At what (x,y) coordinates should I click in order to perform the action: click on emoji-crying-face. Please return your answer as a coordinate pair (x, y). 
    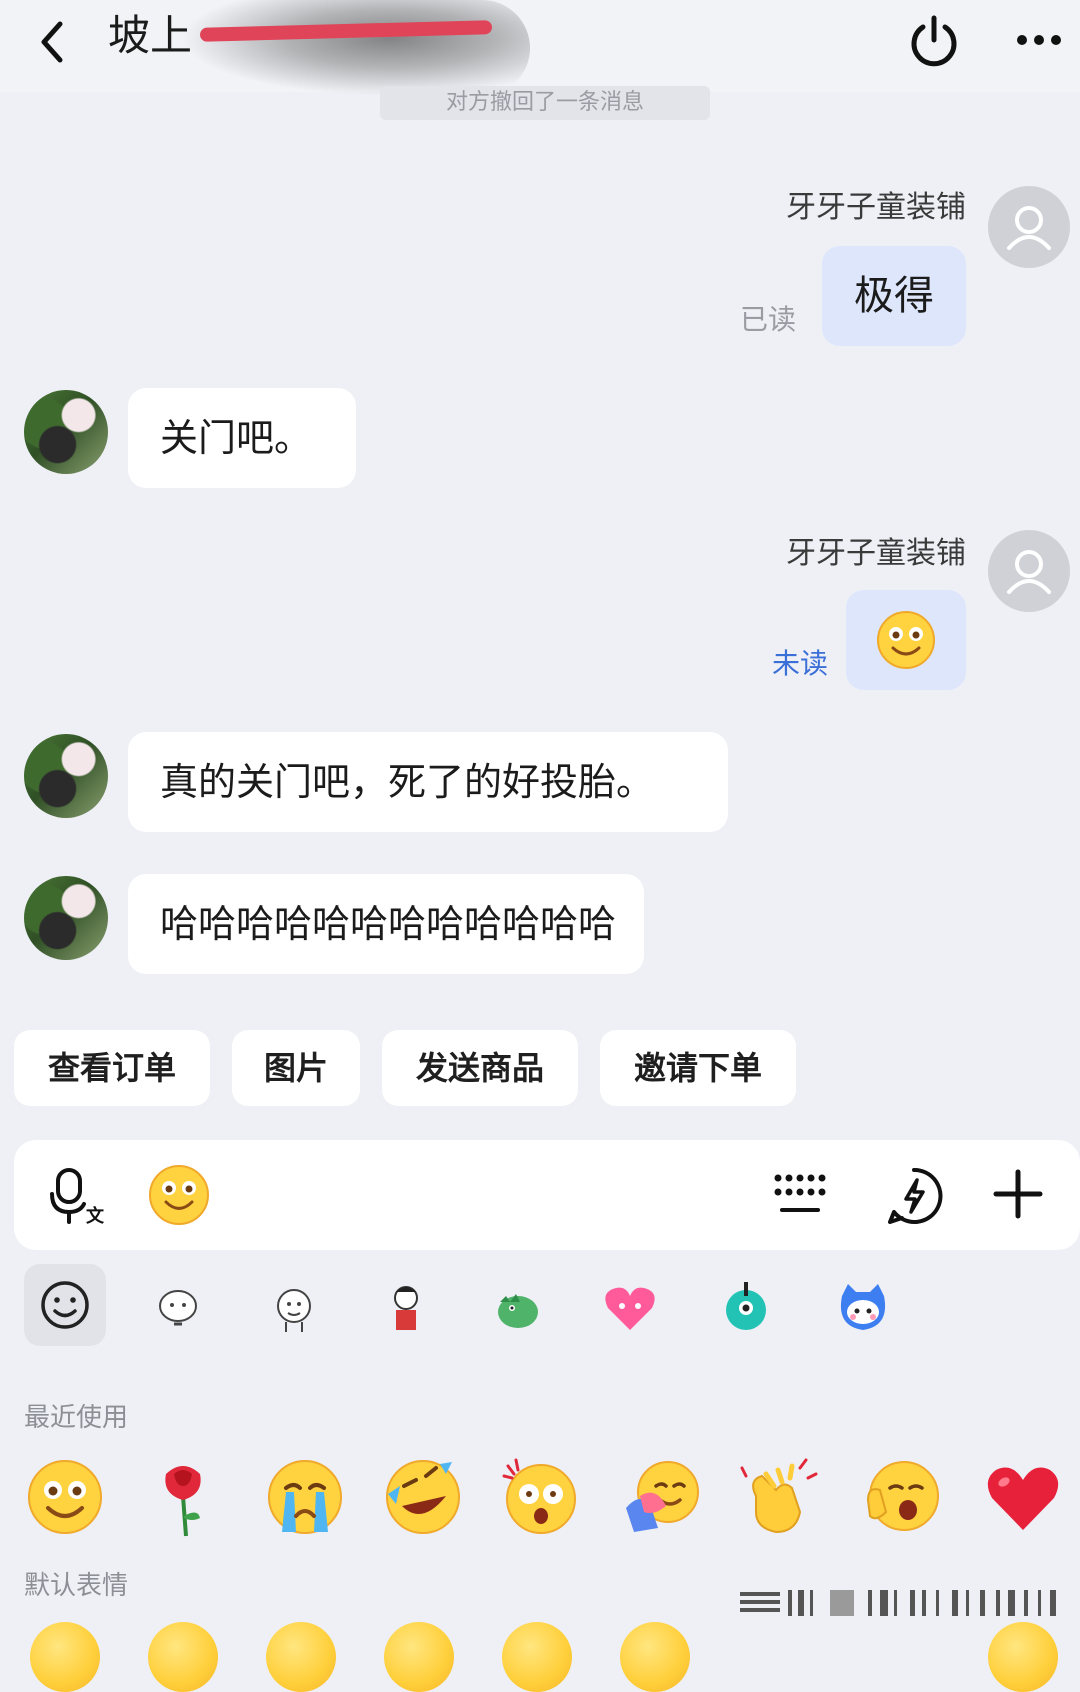
    Looking at the image, I should click on (305, 1497).